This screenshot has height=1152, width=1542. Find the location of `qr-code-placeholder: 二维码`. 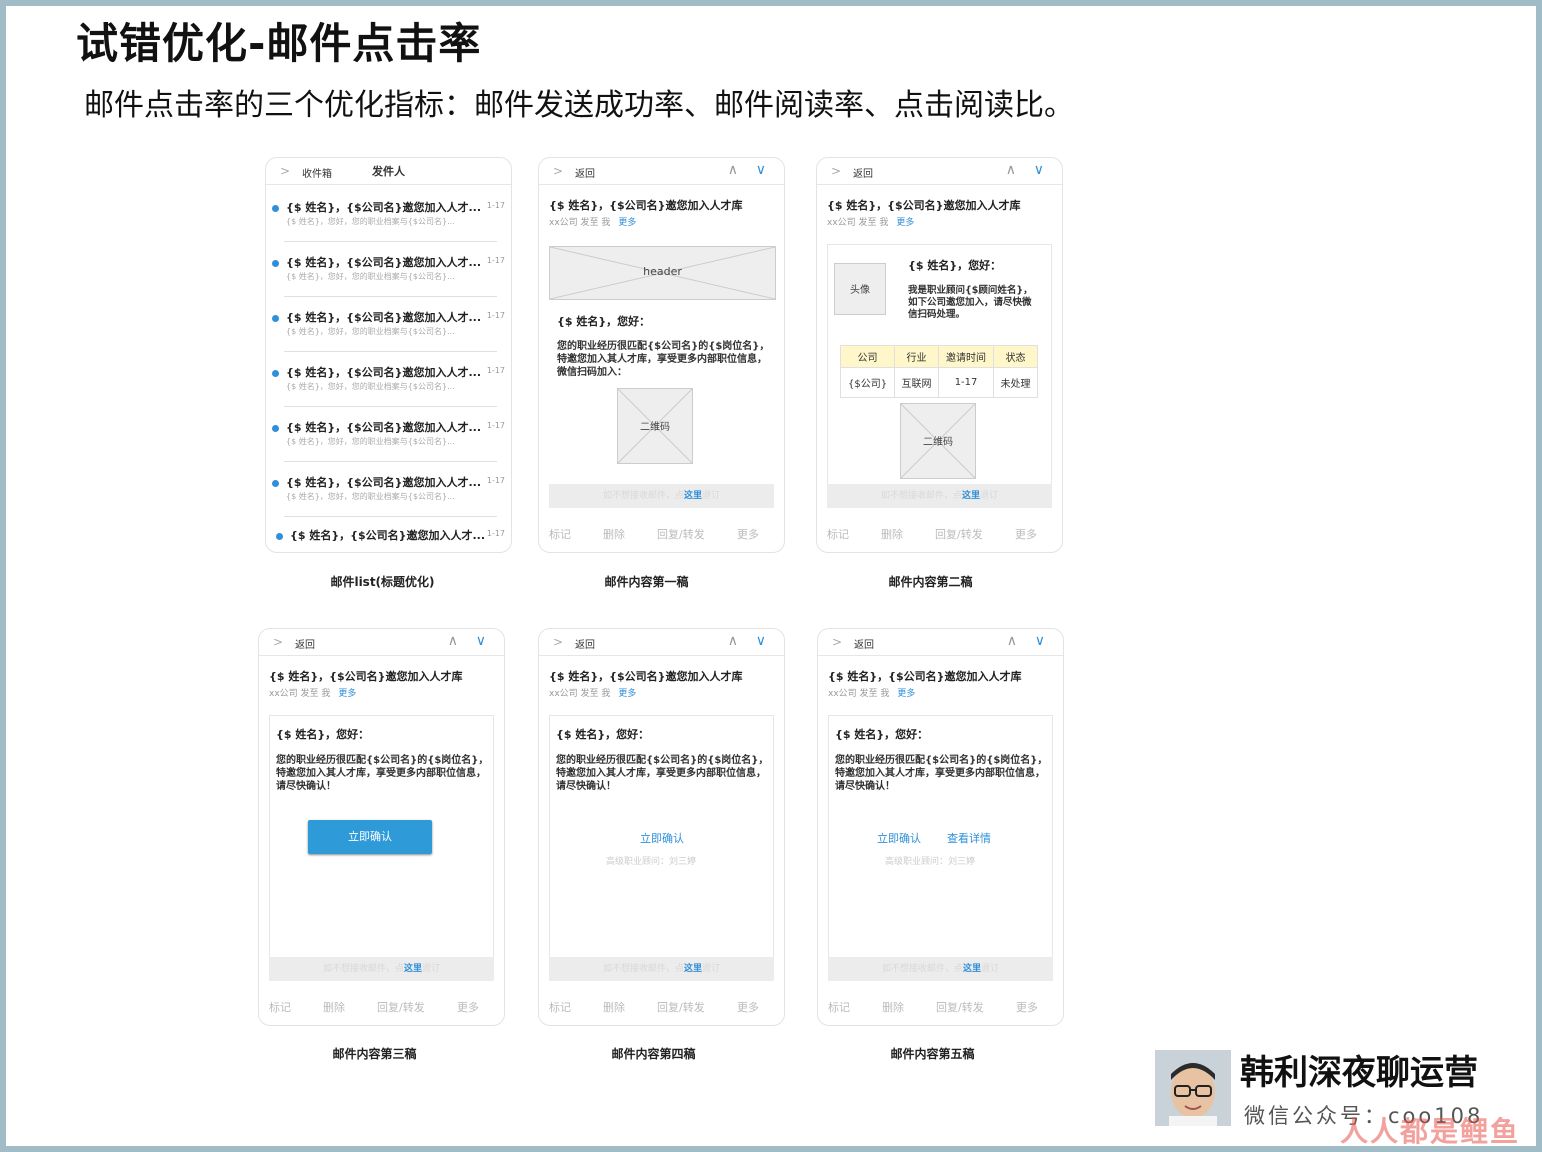

qr-code-placeholder: 二维码 is located at coordinates (655, 426).